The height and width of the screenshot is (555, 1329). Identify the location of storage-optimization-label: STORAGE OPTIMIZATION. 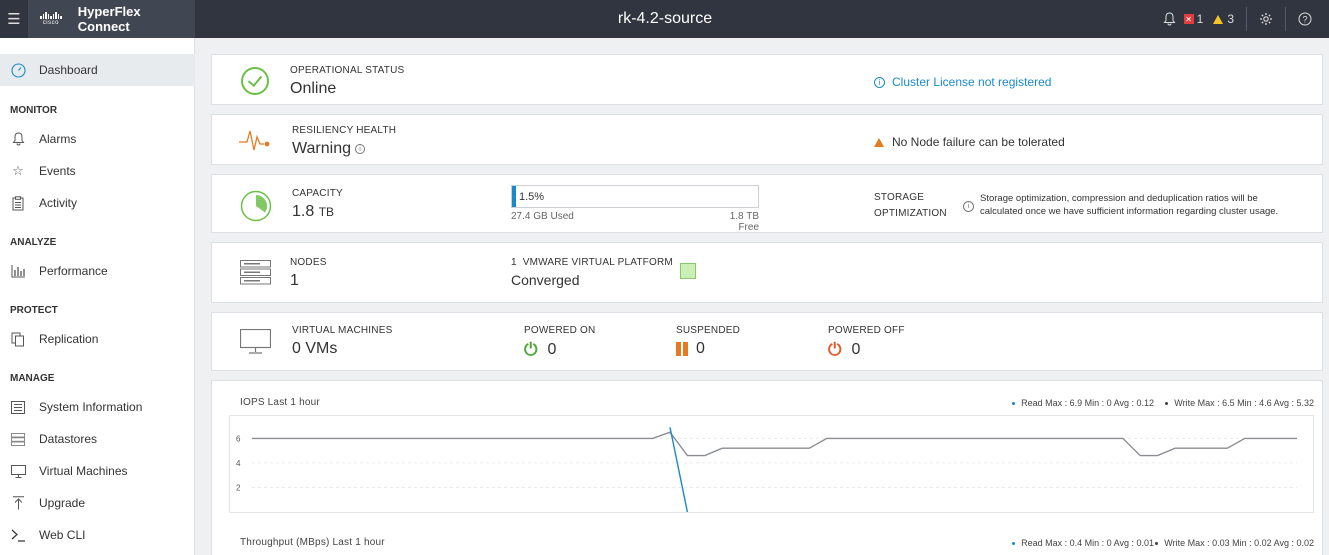
(910, 205).